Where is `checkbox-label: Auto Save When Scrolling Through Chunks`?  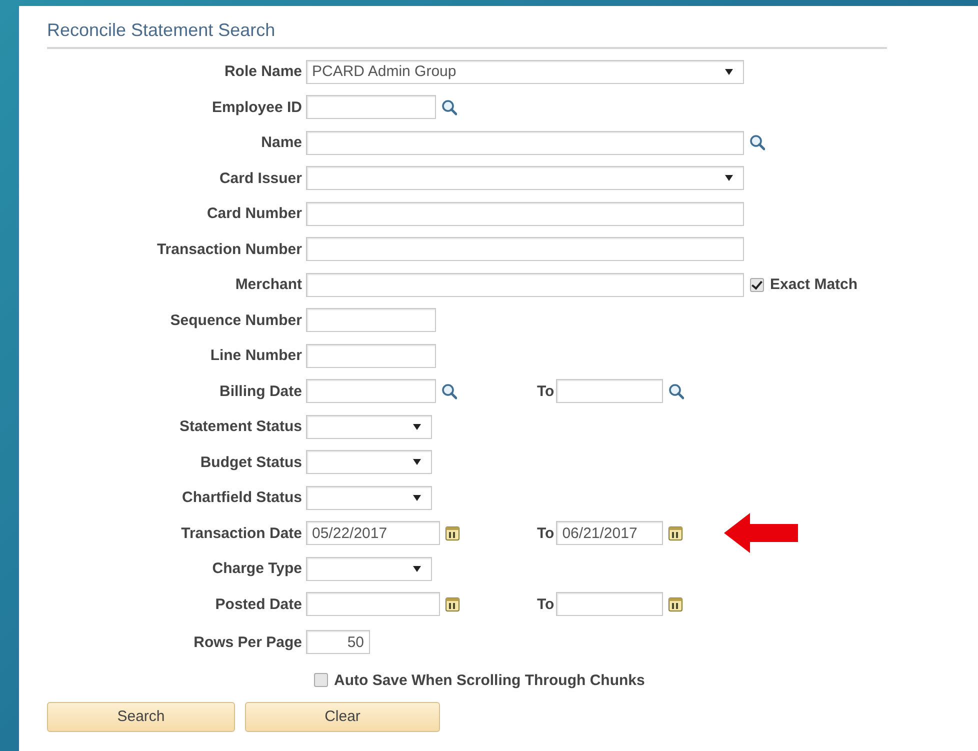 checkbox-label: Auto Save When Scrolling Through Chunks is located at coordinates (489, 680).